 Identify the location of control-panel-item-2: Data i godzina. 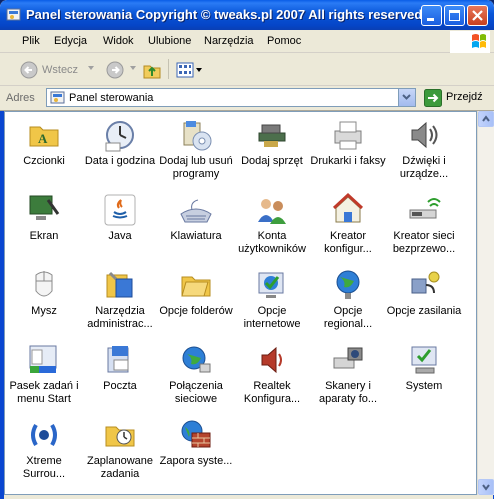
(120, 142).